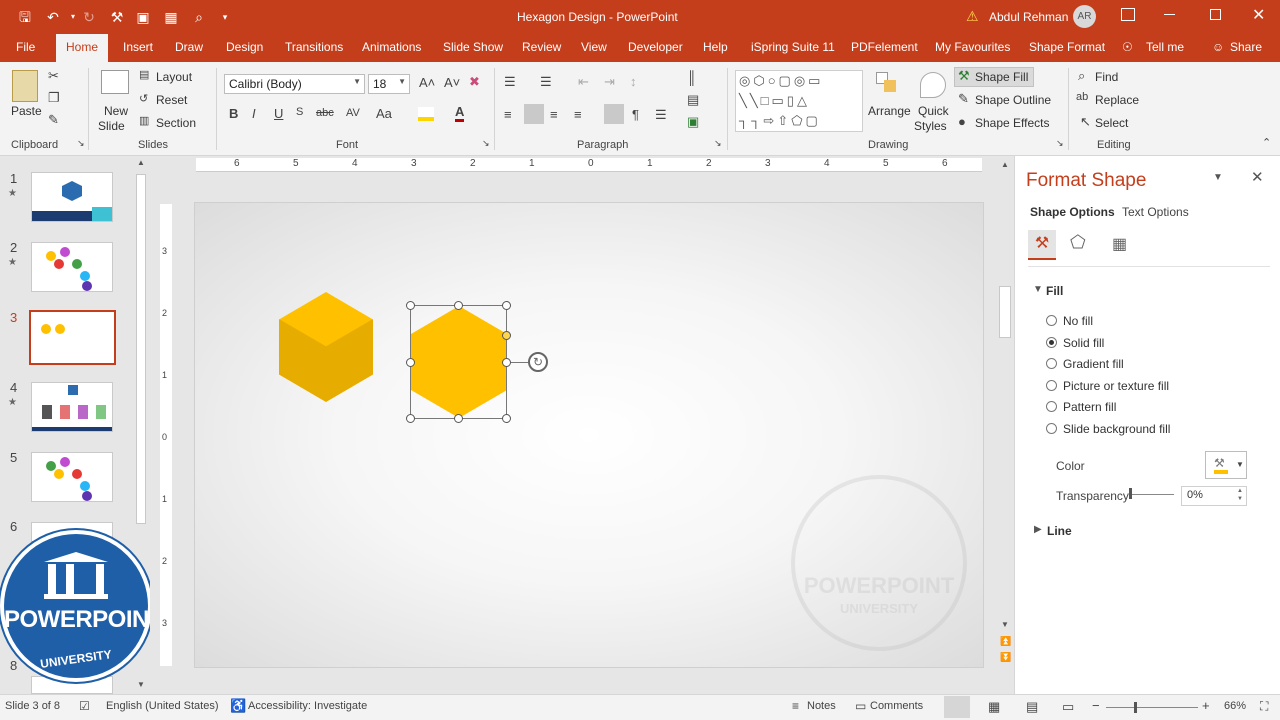  Describe the element at coordinates (25, 17) in the screenshot. I see `save-icon: 🖫` at that location.